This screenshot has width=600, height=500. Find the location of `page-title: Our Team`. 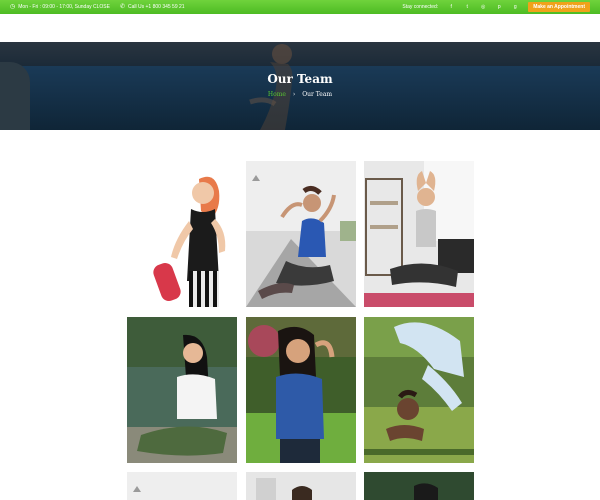

page-title: Our Team is located at coordinates (300, 79).